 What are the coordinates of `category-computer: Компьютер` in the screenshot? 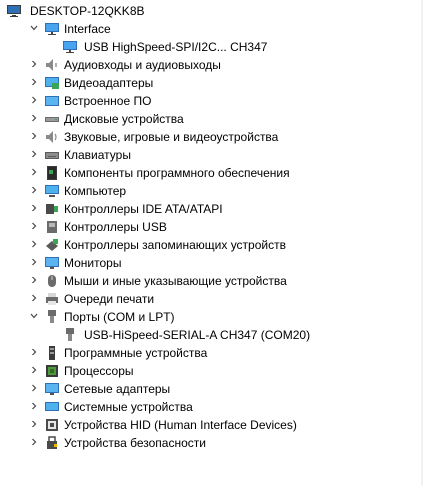 It's located at (210, 191).